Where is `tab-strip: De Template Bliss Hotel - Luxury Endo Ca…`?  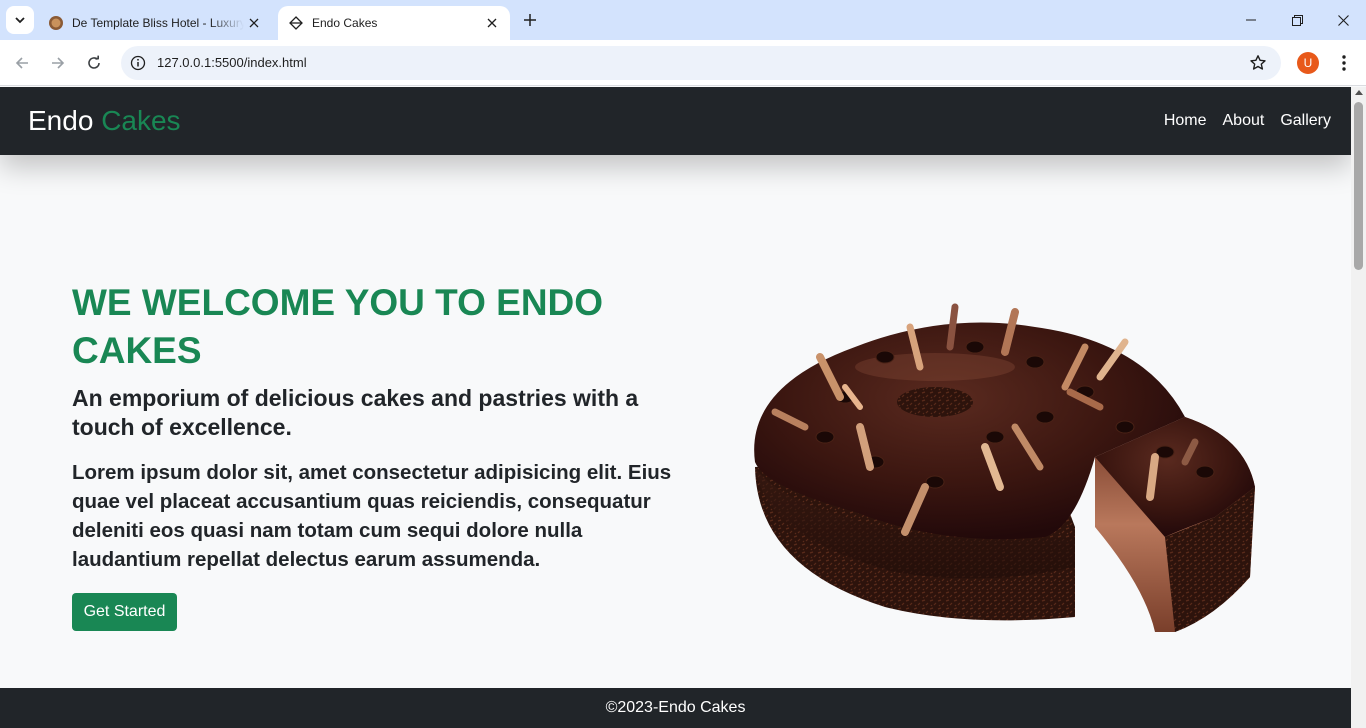 tab-strip: De Template Bliss Hotel - Luxury Endo Ca… is located at coordinates (683, 20).